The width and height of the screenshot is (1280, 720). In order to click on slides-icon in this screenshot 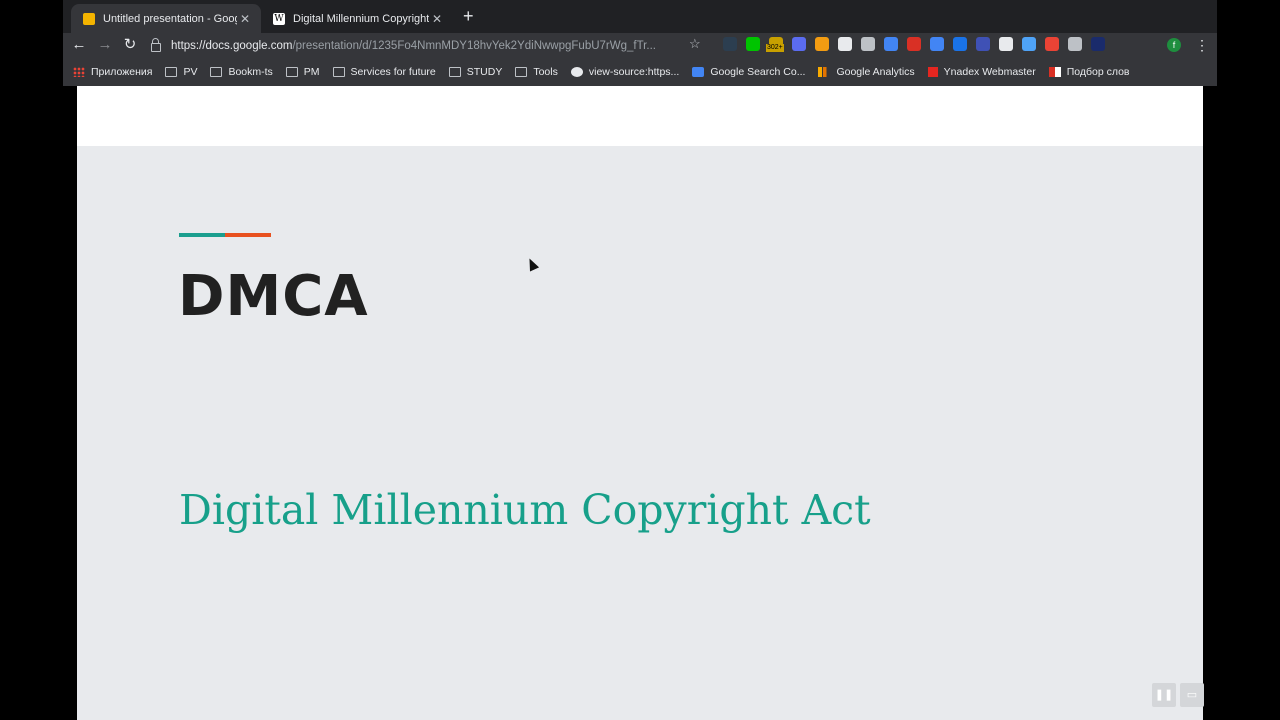, I will do `click(89, 18)`.